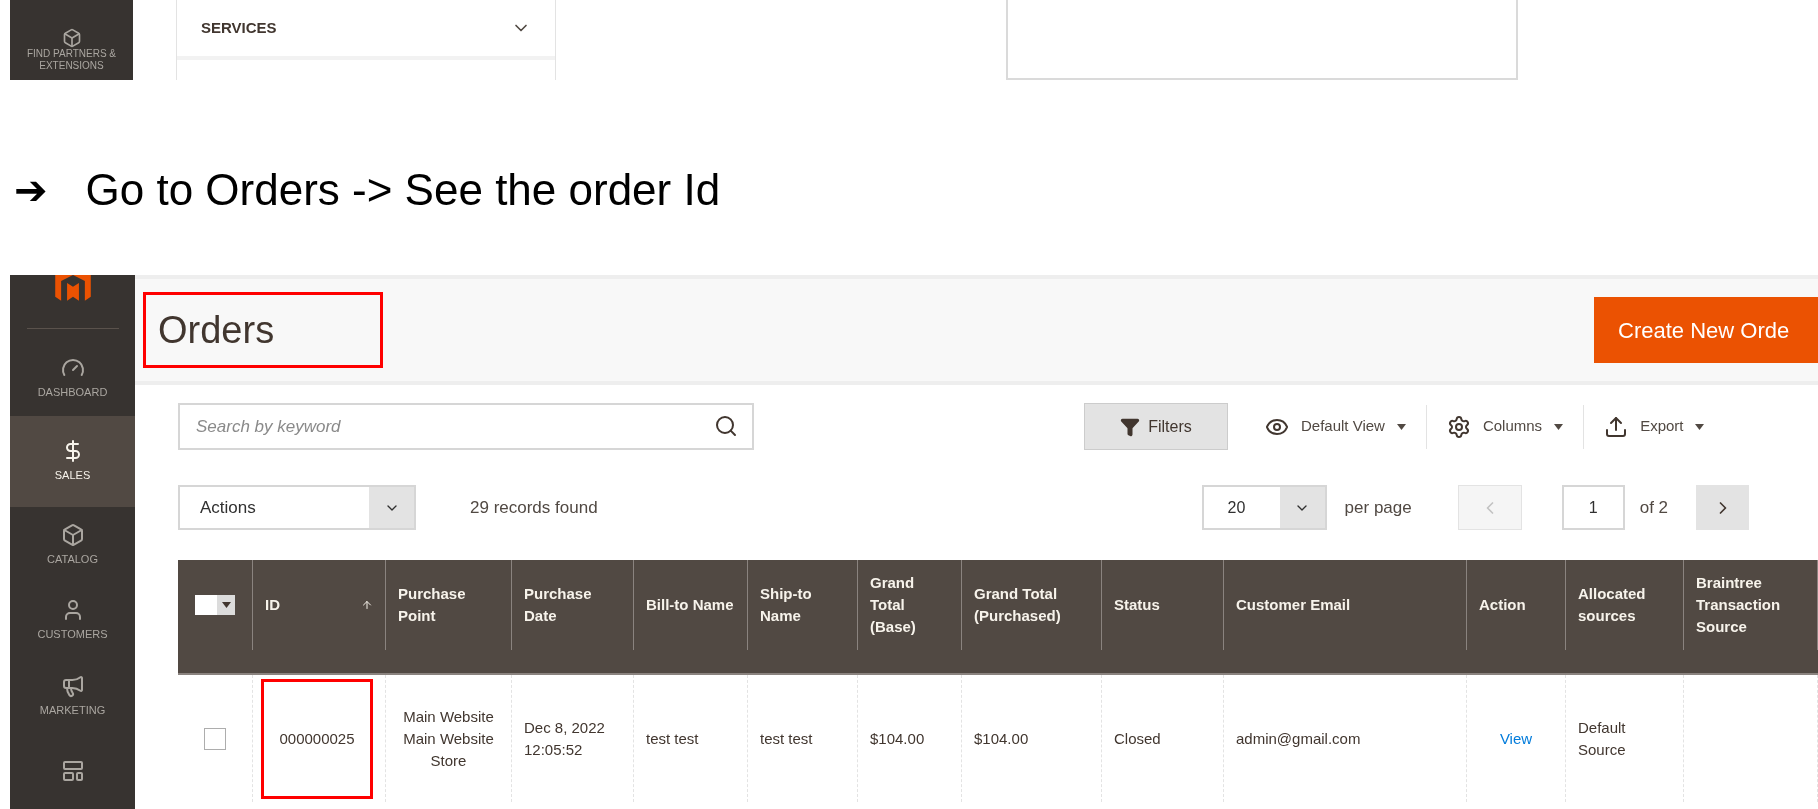 The image size is (1818, 809). I want to click on actions-select: Actions, so click(297, 507).